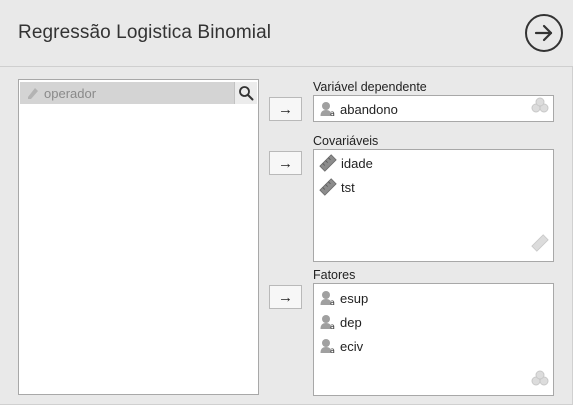  Describe the element at coordinates (285, 163) in the screenshot. I see `move-to-covariates-button: →` at that location.